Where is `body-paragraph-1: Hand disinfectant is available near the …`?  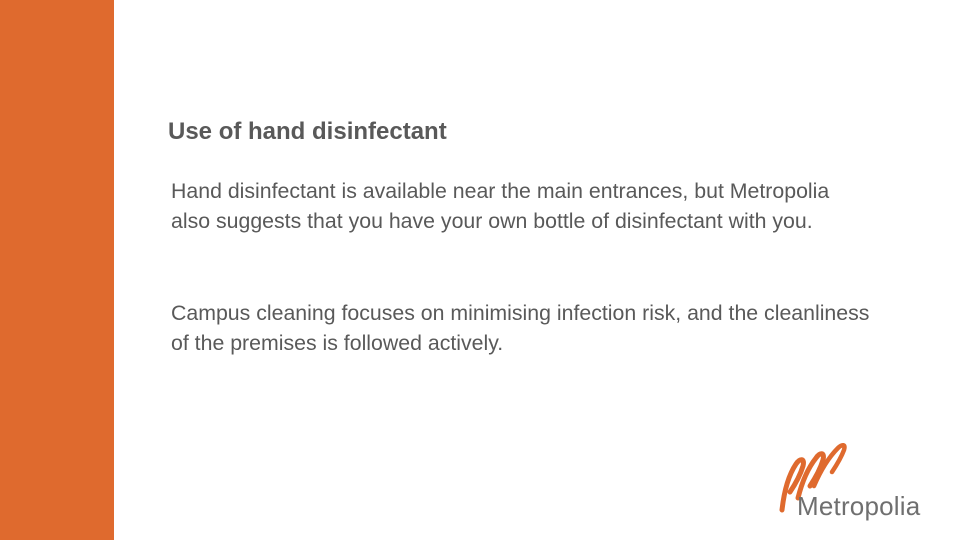 body-paragraph-1: Hand disinfectant is available near the … is located at coordinates (500, 206).